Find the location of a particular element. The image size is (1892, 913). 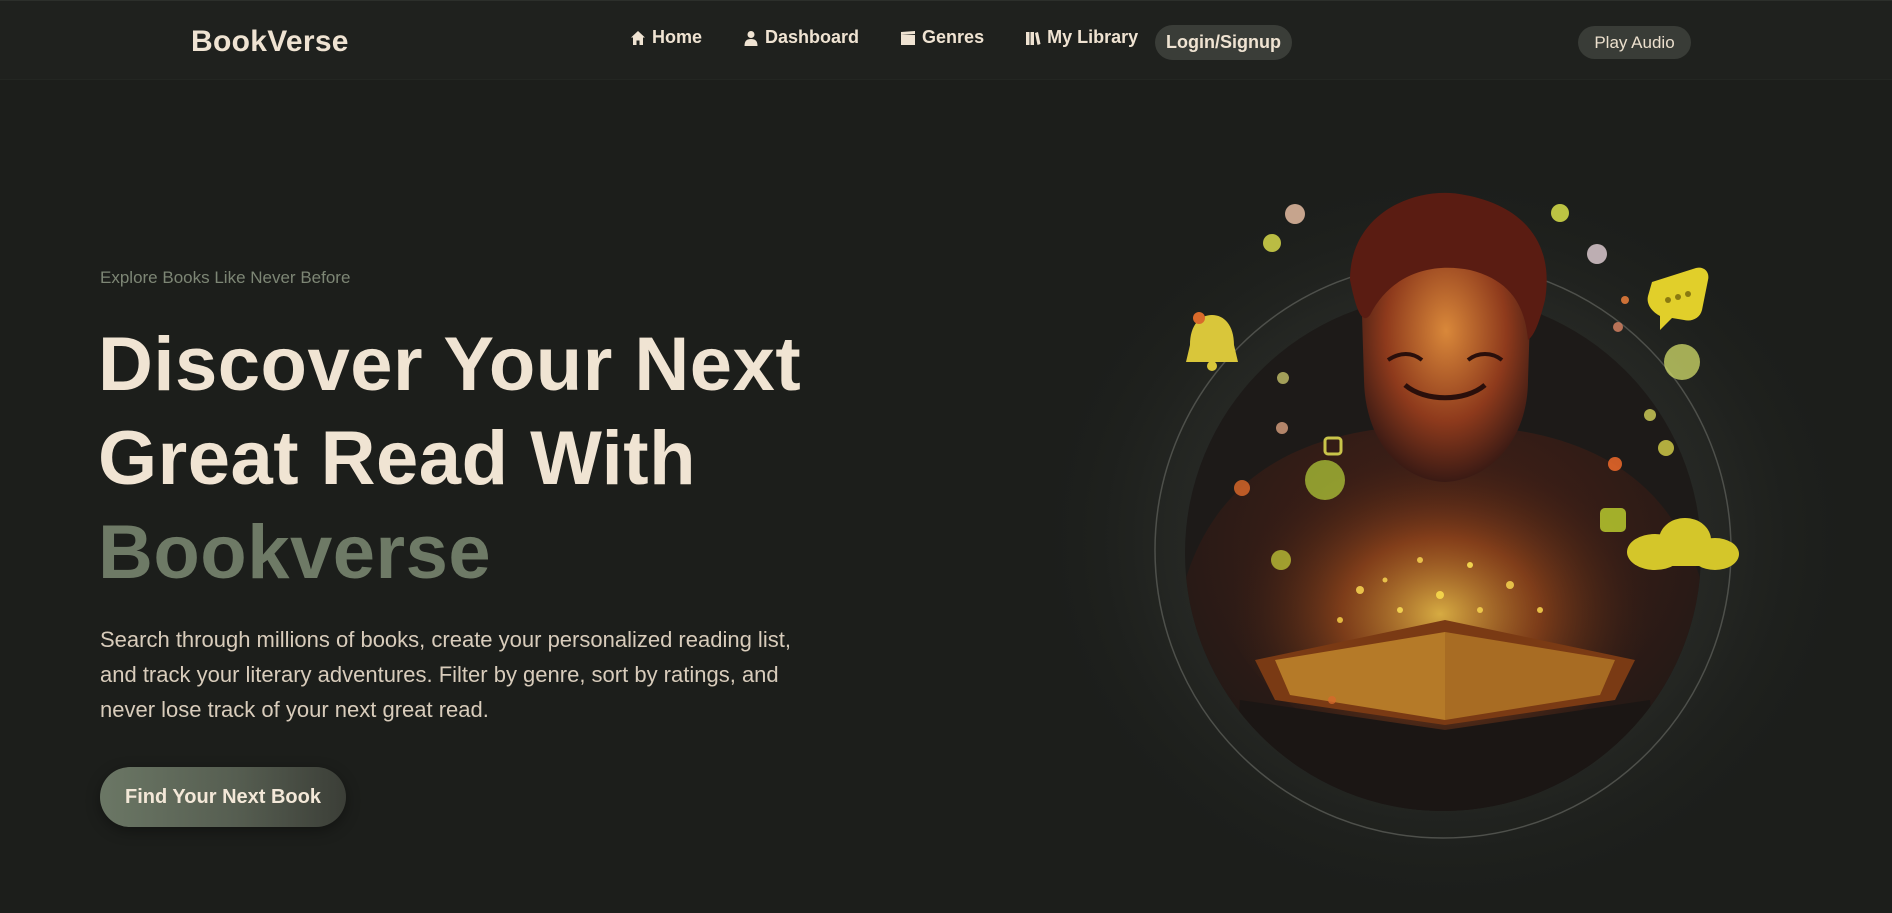

find-next-book-button: Find Your Next Book is located at coordinates (223, 797).